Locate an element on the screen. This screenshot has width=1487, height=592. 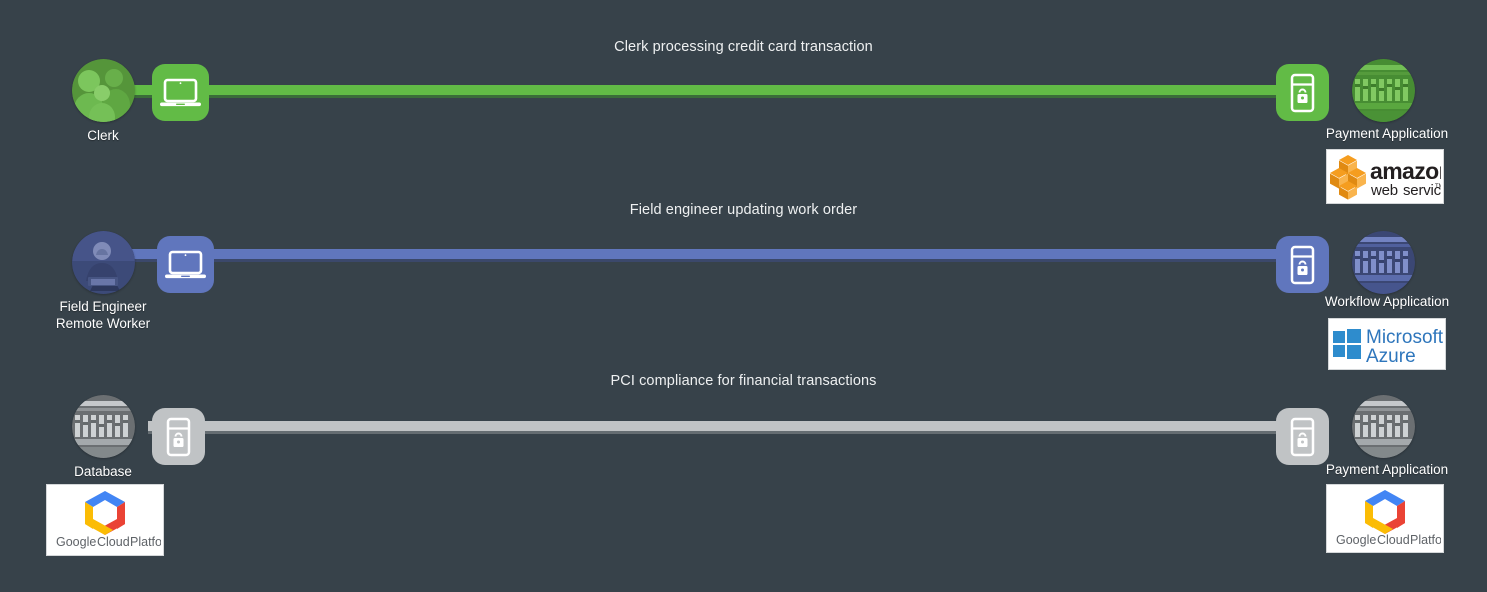
device-secure-server-workflow is located at coordinates (1302, 264).